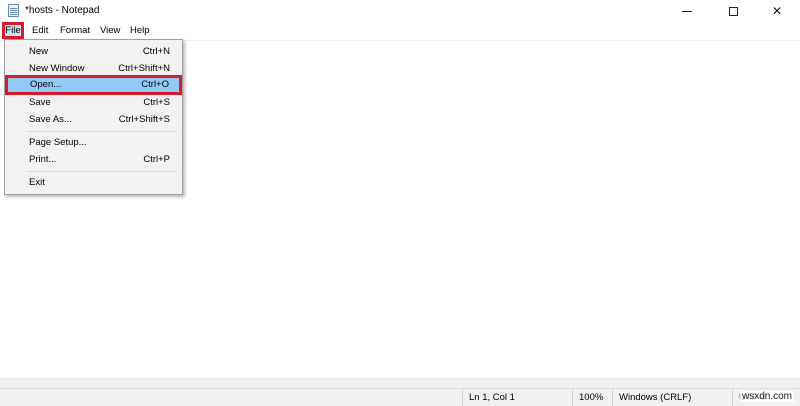 This screenshot has width=800, height=406. What do you see at coordinates (40, 30) in the screenshot?
I see `menu-edit: Edit` at bounding box center [40, 30].